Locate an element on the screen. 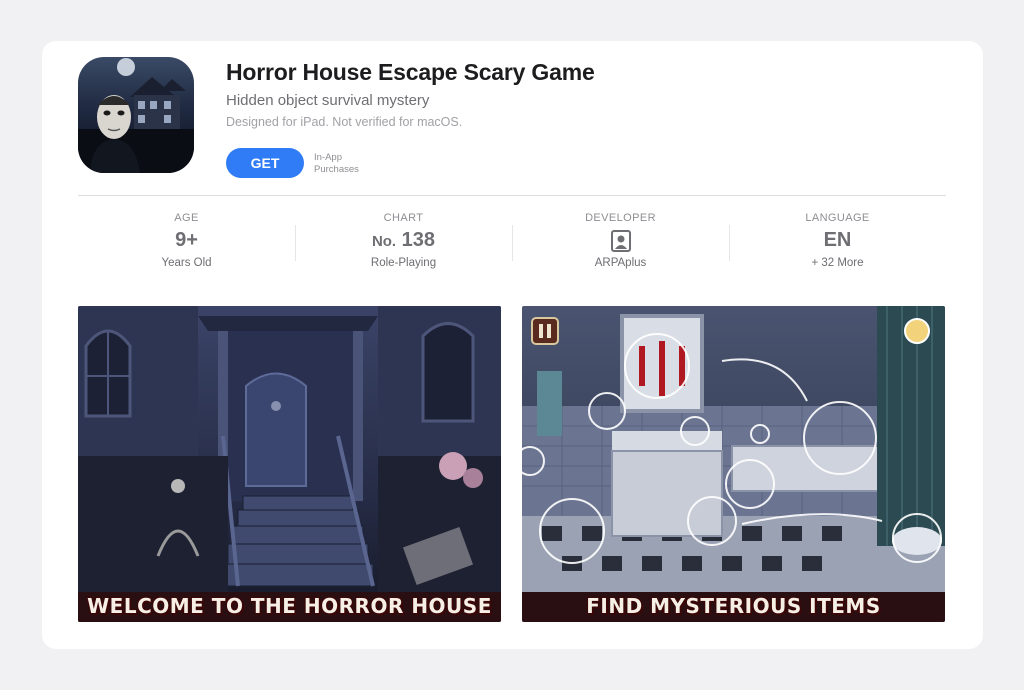 The height and width of the screenshot is (690, 1024). stat-chart-value: No. 138 is located at coordinates (403, 240).